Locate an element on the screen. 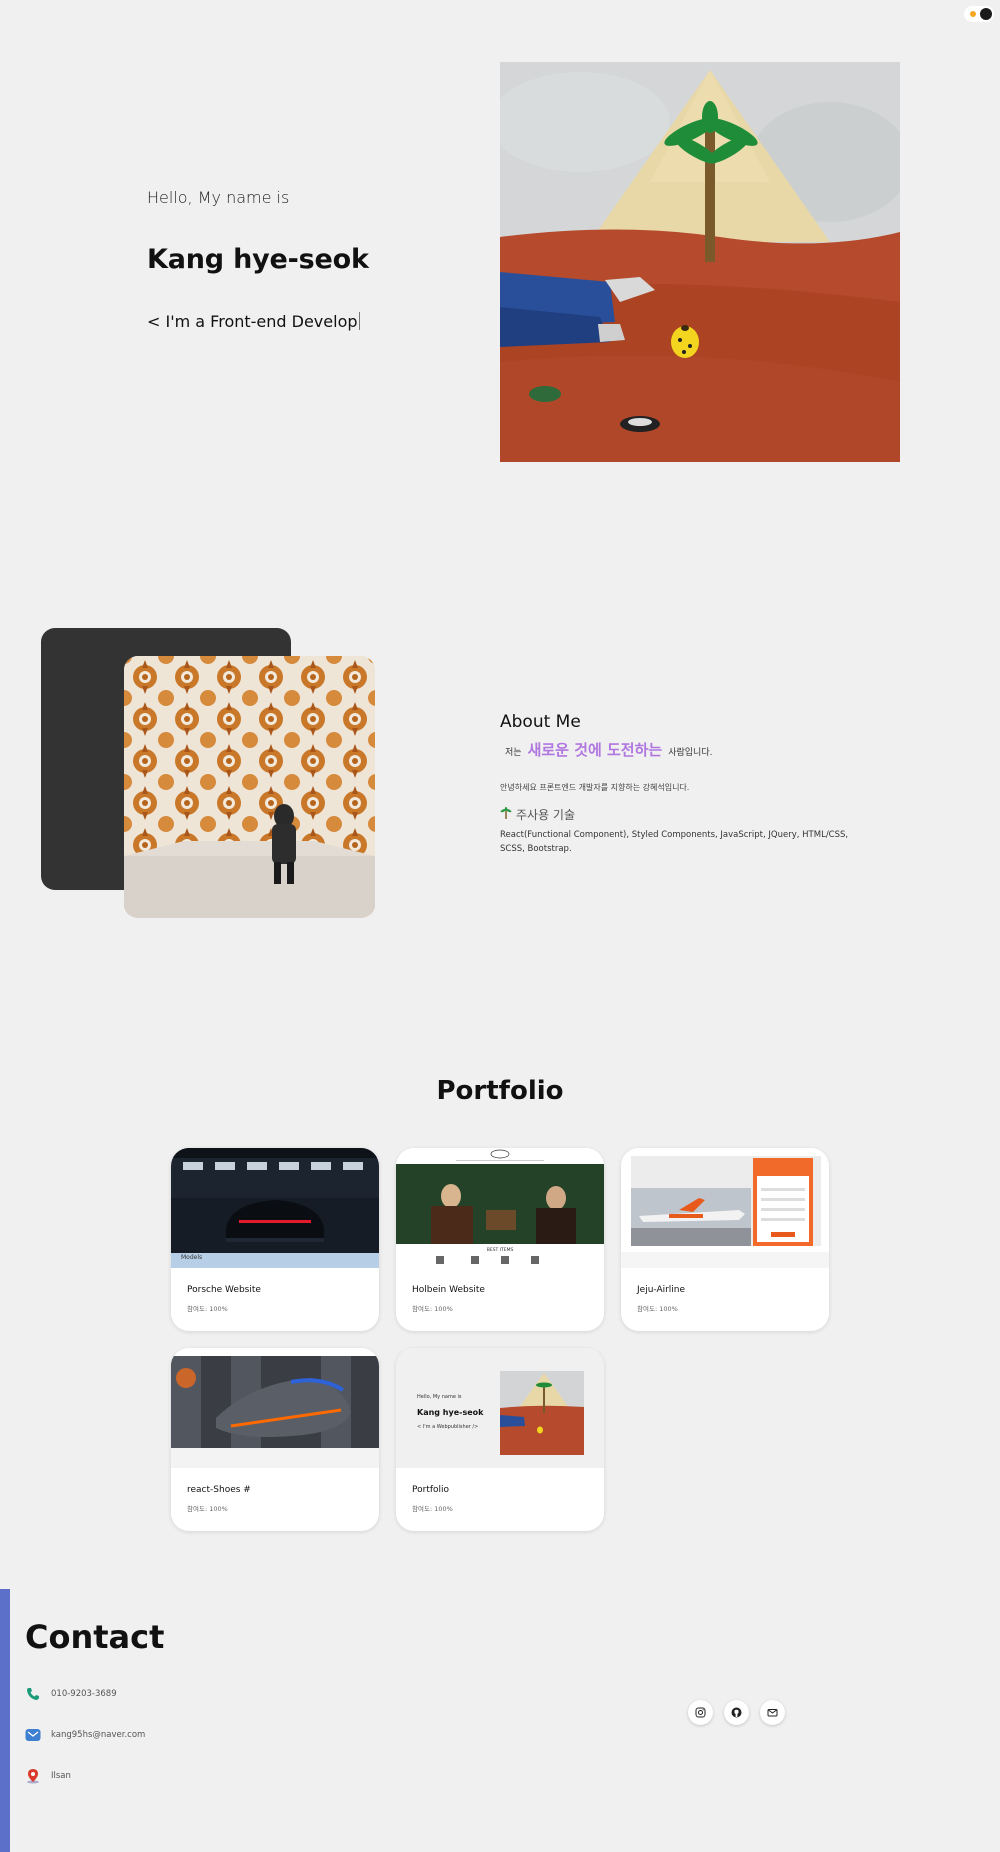 This screenshot has width=1000, height=1852. theme-toggle is located at coordinates (979, 14).